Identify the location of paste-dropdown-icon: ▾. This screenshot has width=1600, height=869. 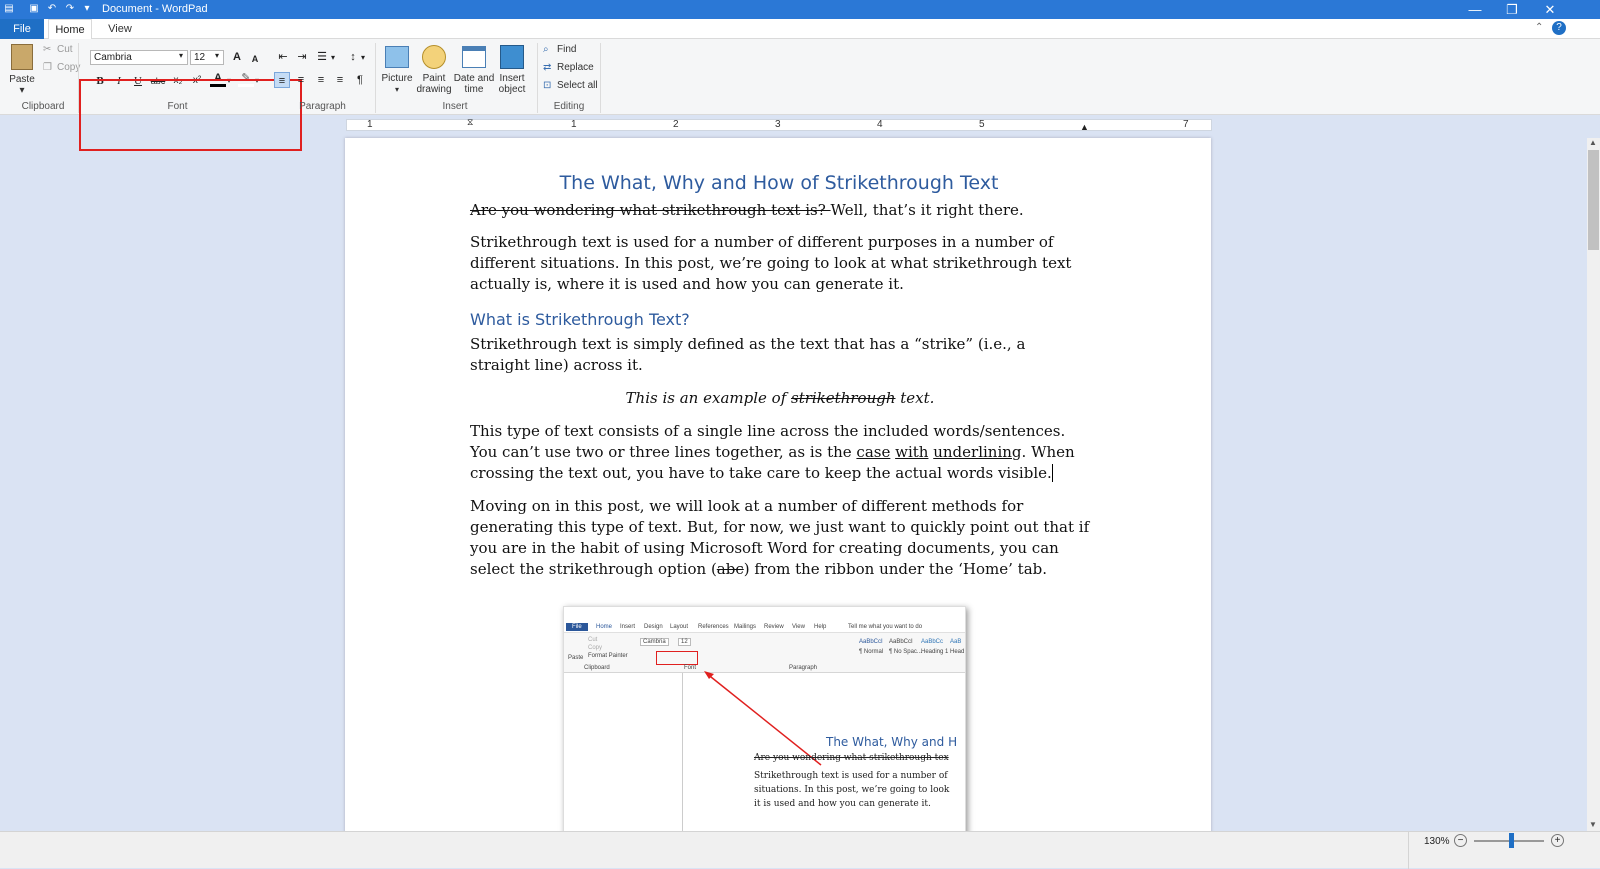
(22, 90).